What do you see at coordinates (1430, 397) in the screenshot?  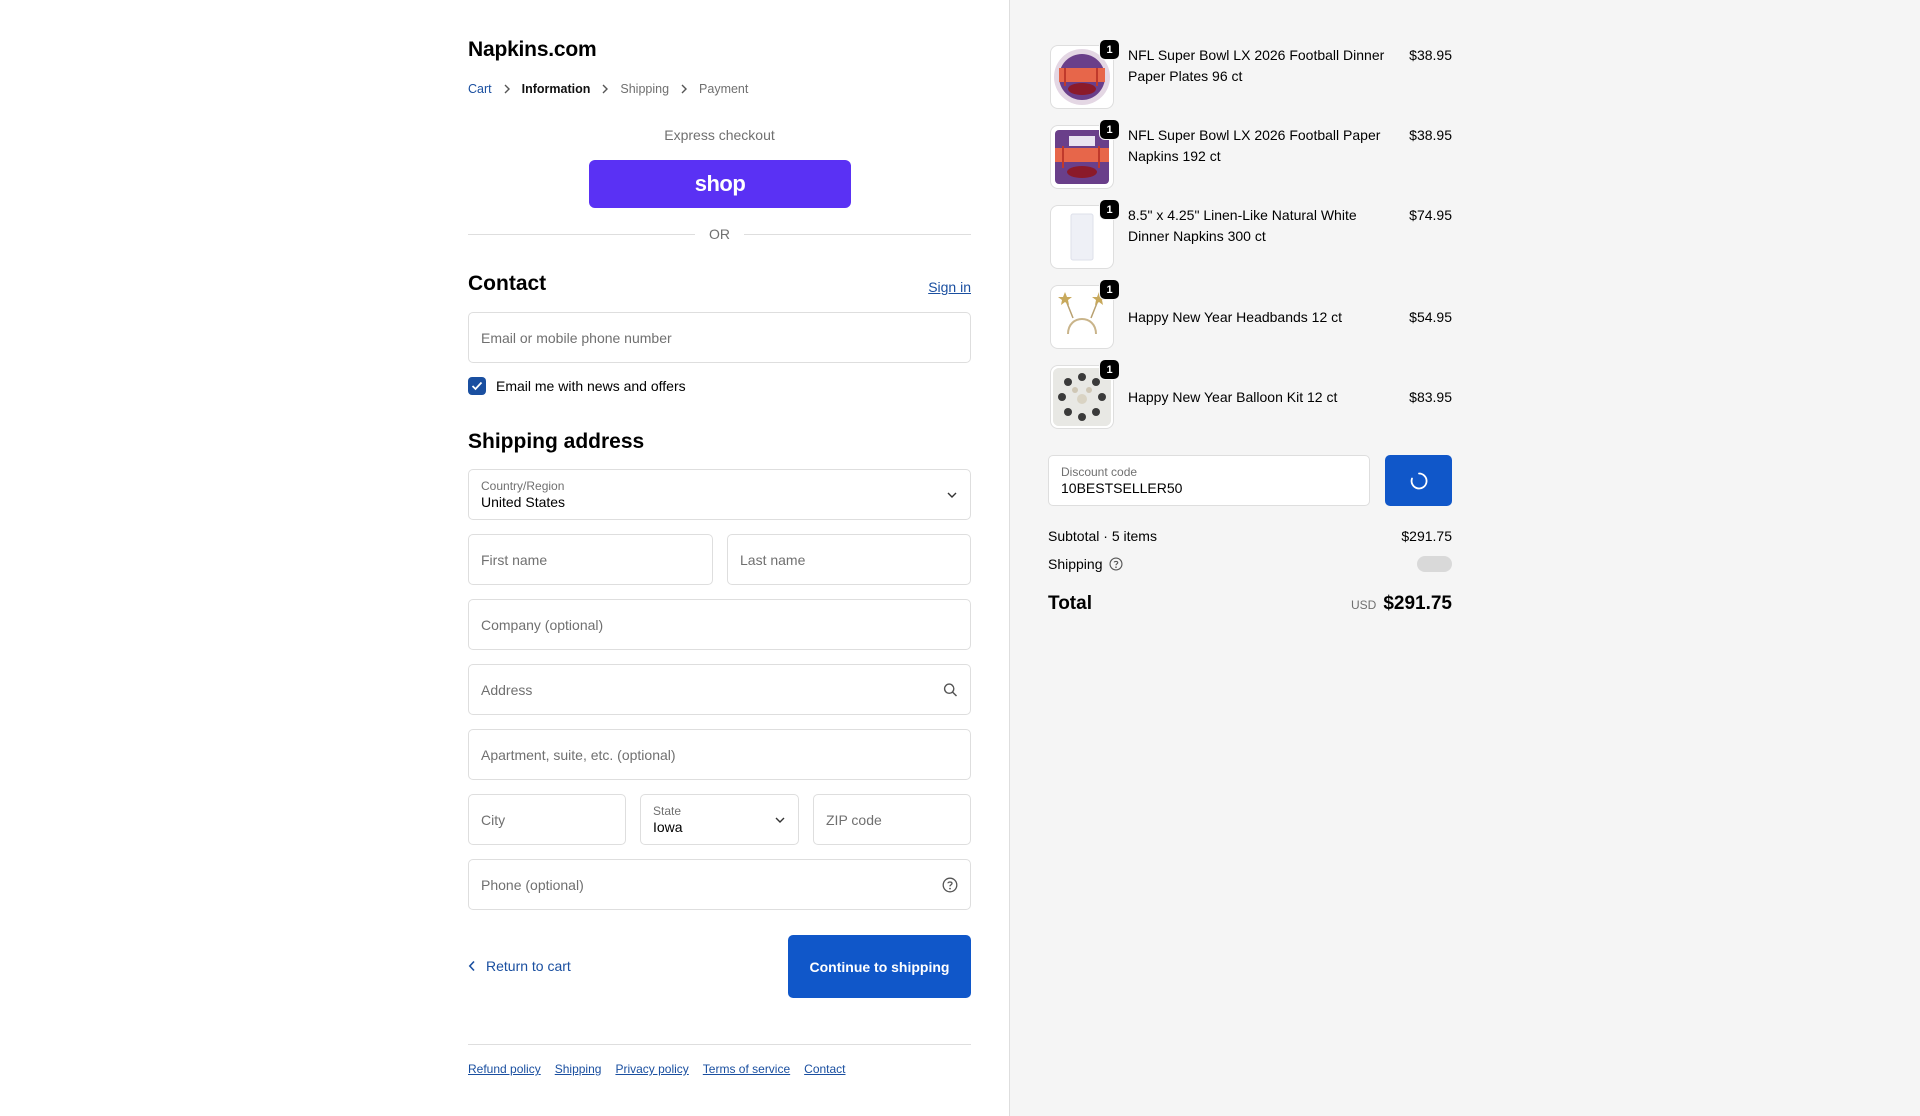 I see `item-price: $83.95` at bounding box center [1430, 397].